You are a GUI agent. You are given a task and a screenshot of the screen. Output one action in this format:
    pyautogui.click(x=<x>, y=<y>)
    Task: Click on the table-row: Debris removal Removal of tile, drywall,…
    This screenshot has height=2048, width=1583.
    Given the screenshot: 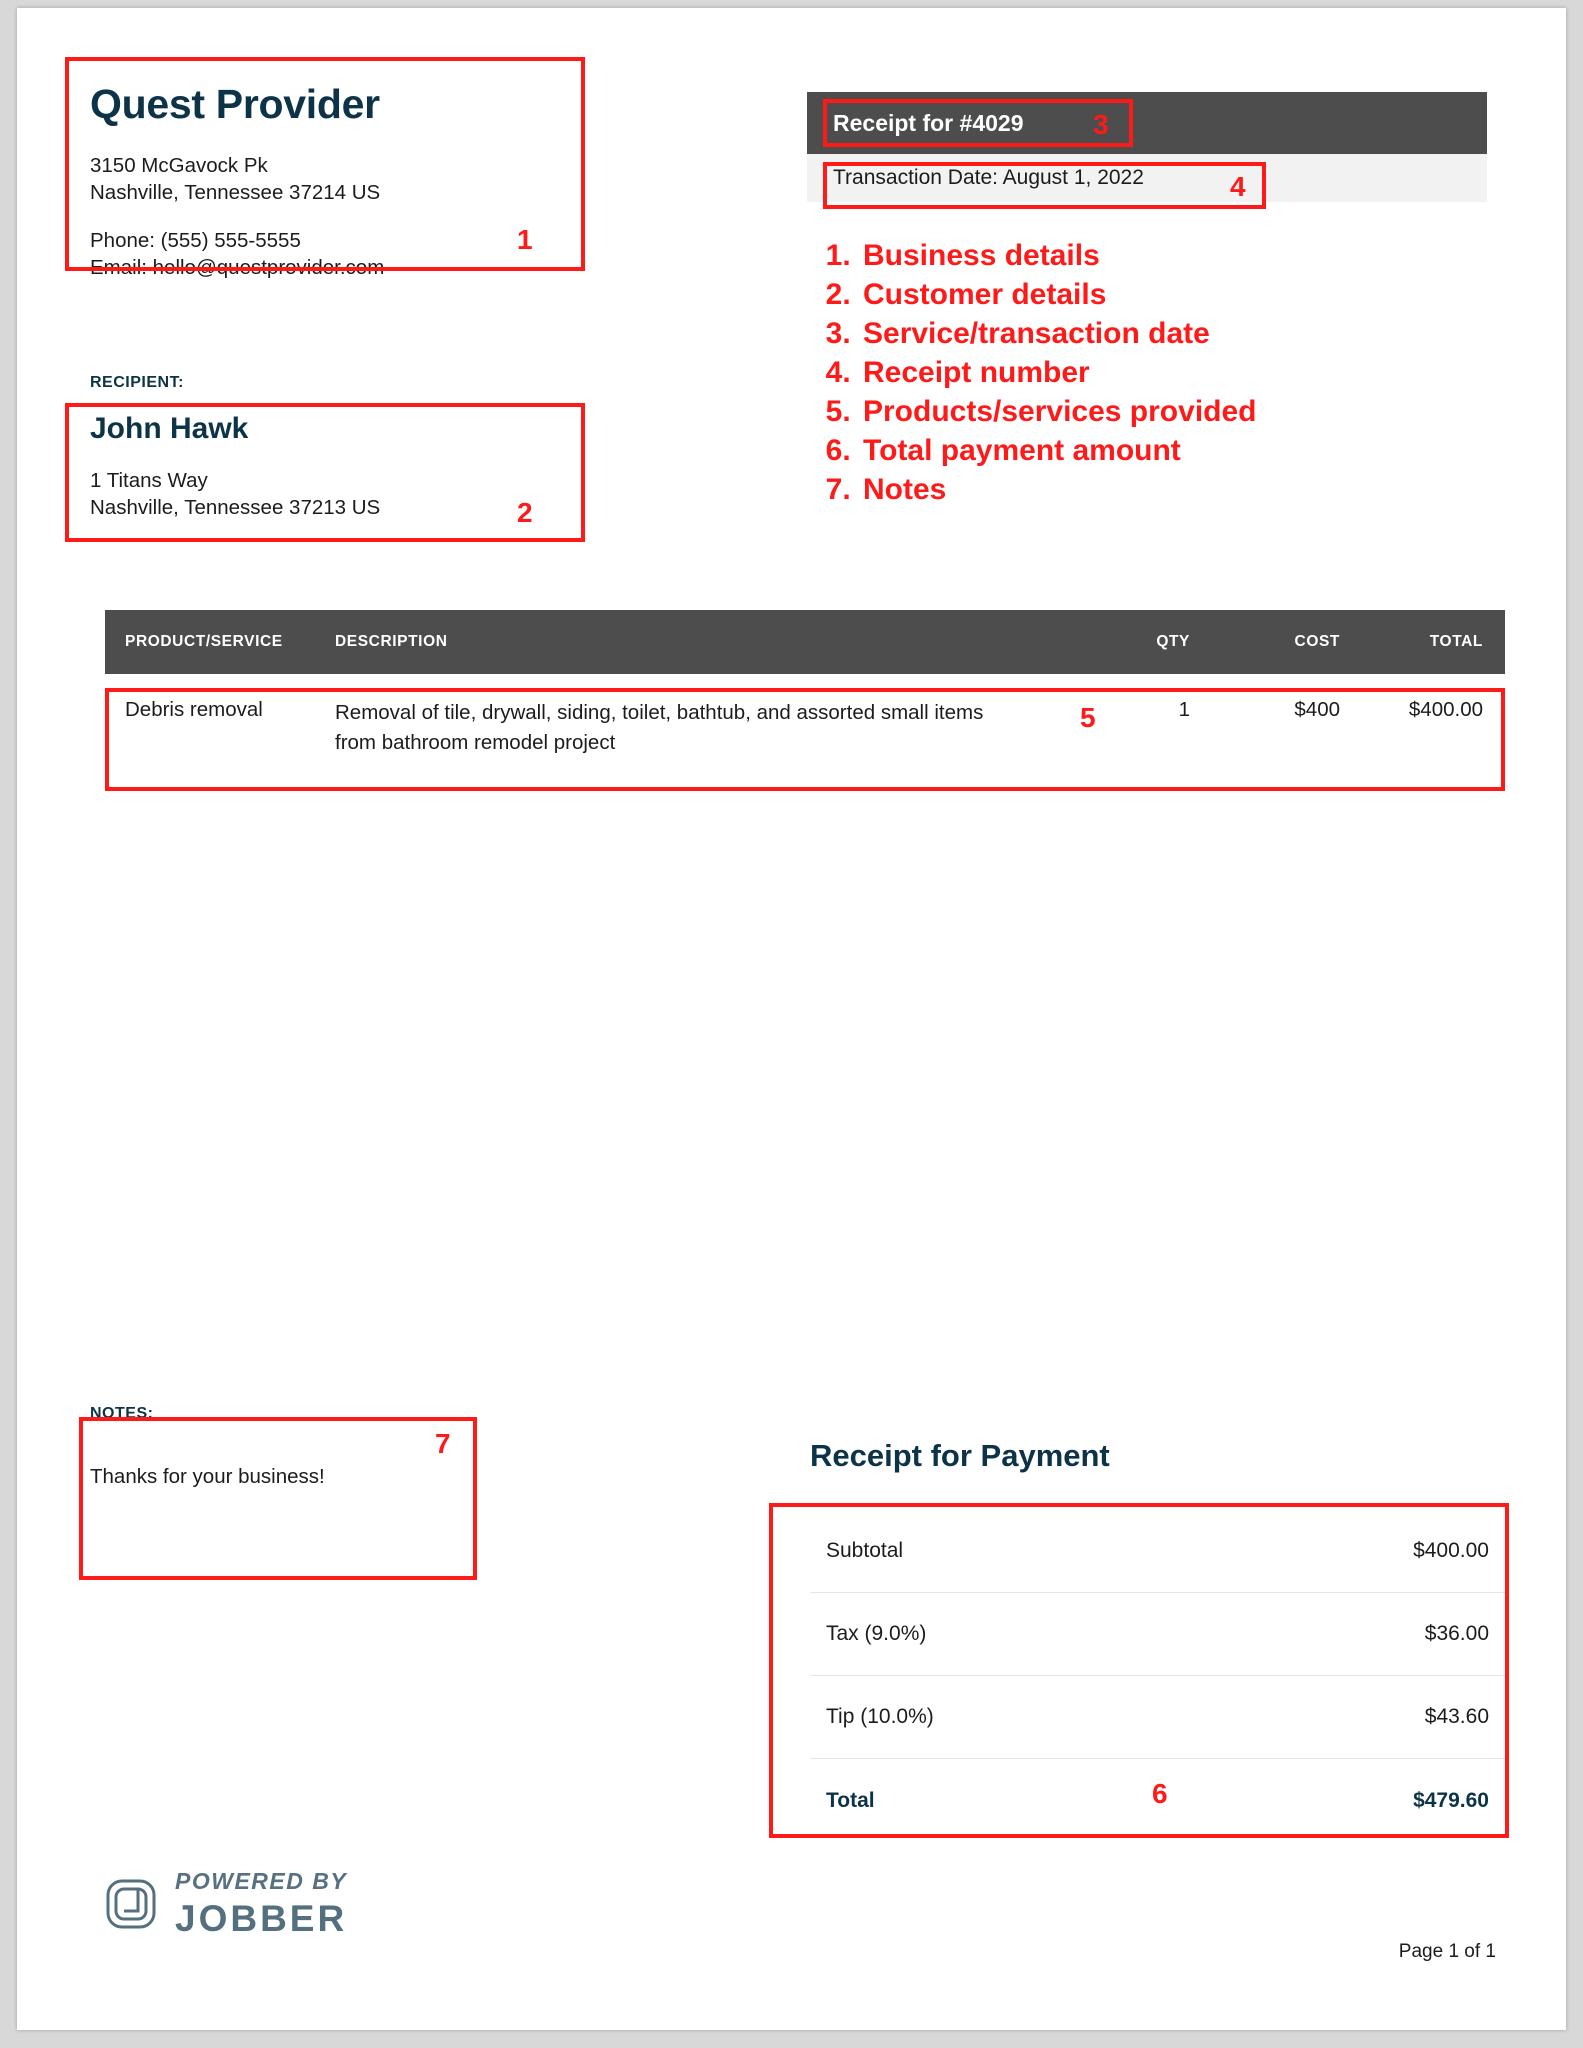 What is the action you would take?
    pyautogui.click(x=805, y=731)
    